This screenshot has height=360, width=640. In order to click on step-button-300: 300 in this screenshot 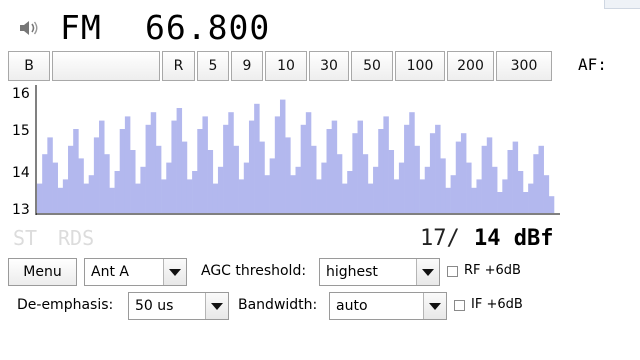, I will do `click(524, 66)`.